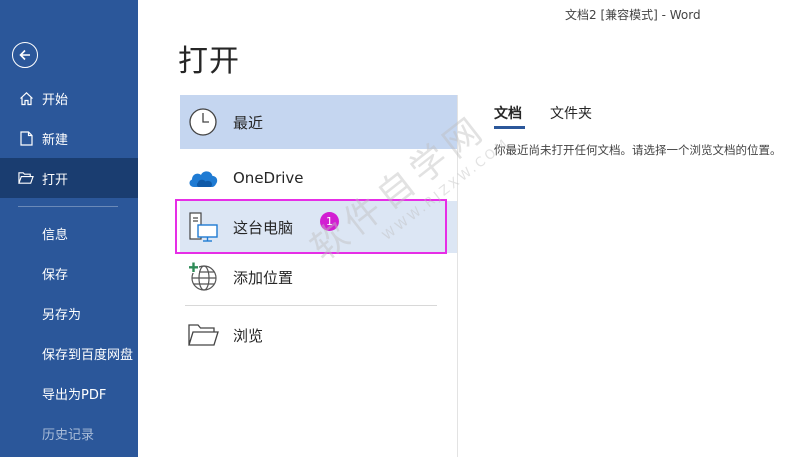  Describe the element at coordinates (457, 276) in the screenshot. I see `pane-divider` at that location.